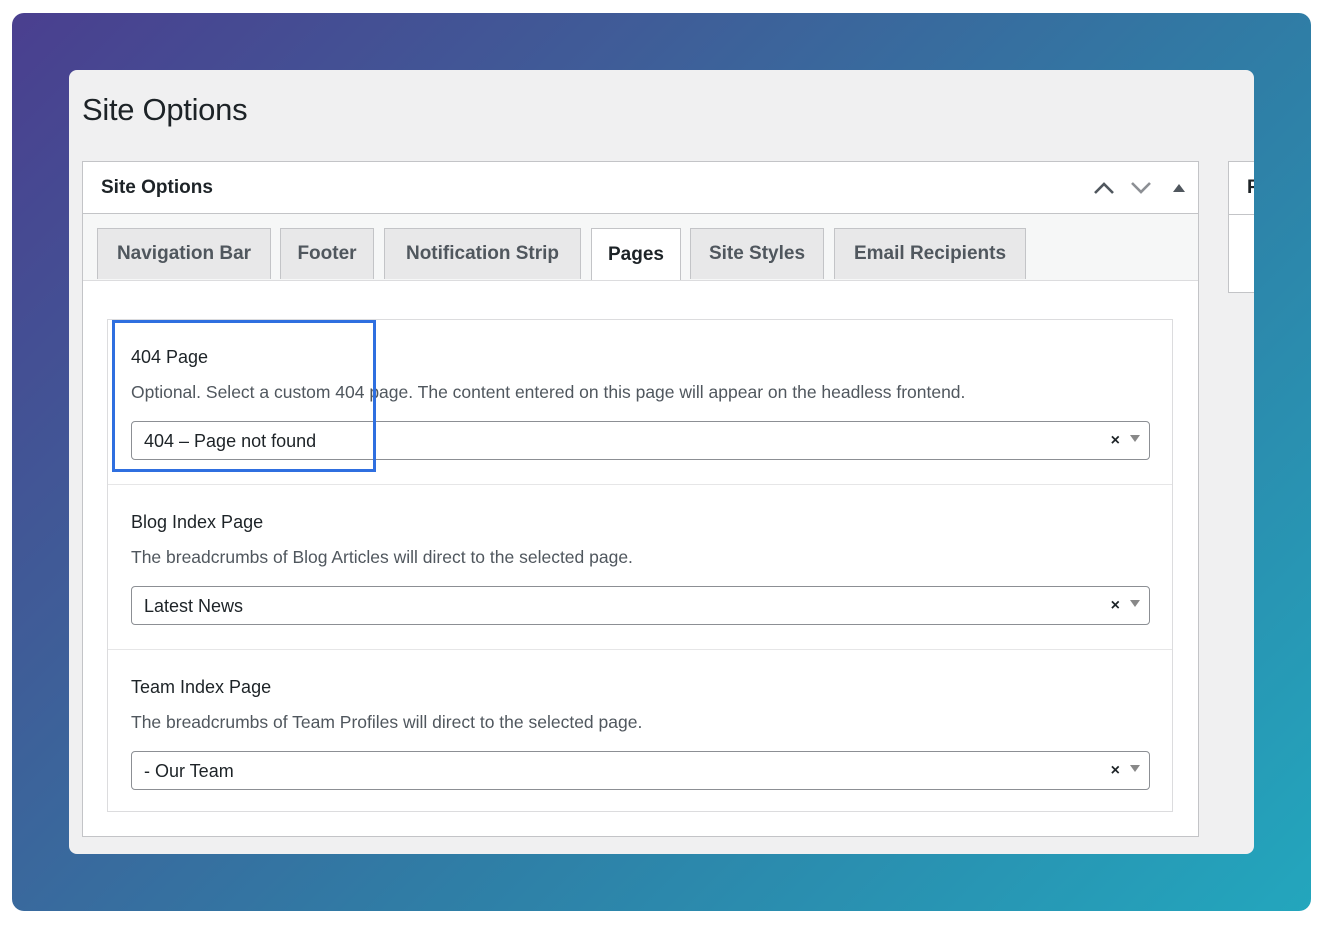  Describe the element at coordinates (189, 771) in the screenshot. I see `select-value: - Our Team` at that location.